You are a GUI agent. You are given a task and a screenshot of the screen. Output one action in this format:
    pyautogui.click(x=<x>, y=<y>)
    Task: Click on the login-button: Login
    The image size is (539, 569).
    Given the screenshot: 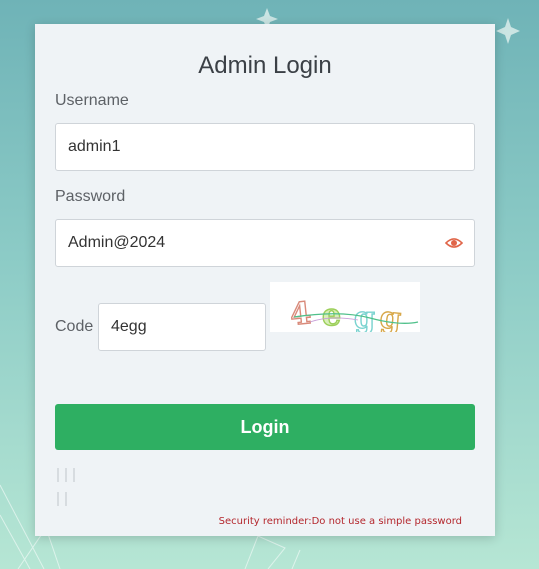 What is the action you would take?
    pyautogui.click(x=265, y=427)
    